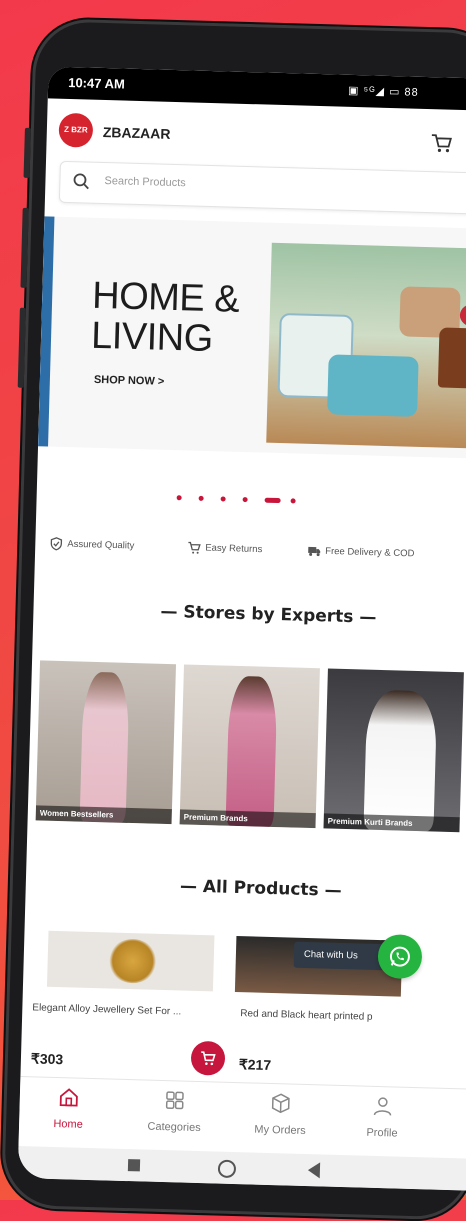  Describe the element at coordinates (47, 1059) in the screenshot. I see `product-price: ₹303` at that location.